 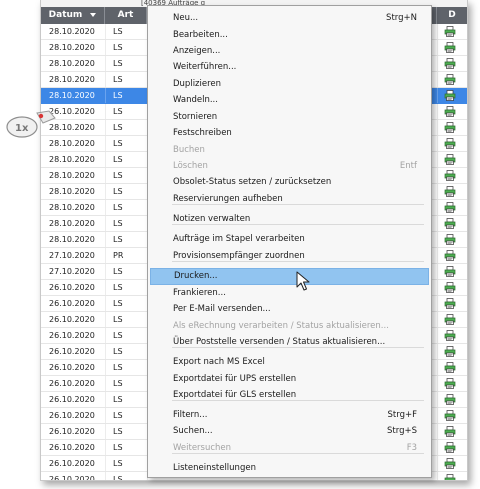 What do you see at coordinates (72, 47) in the screenshot?
I see `row-date: 28.10.2020` at bounding box center [72, 47].